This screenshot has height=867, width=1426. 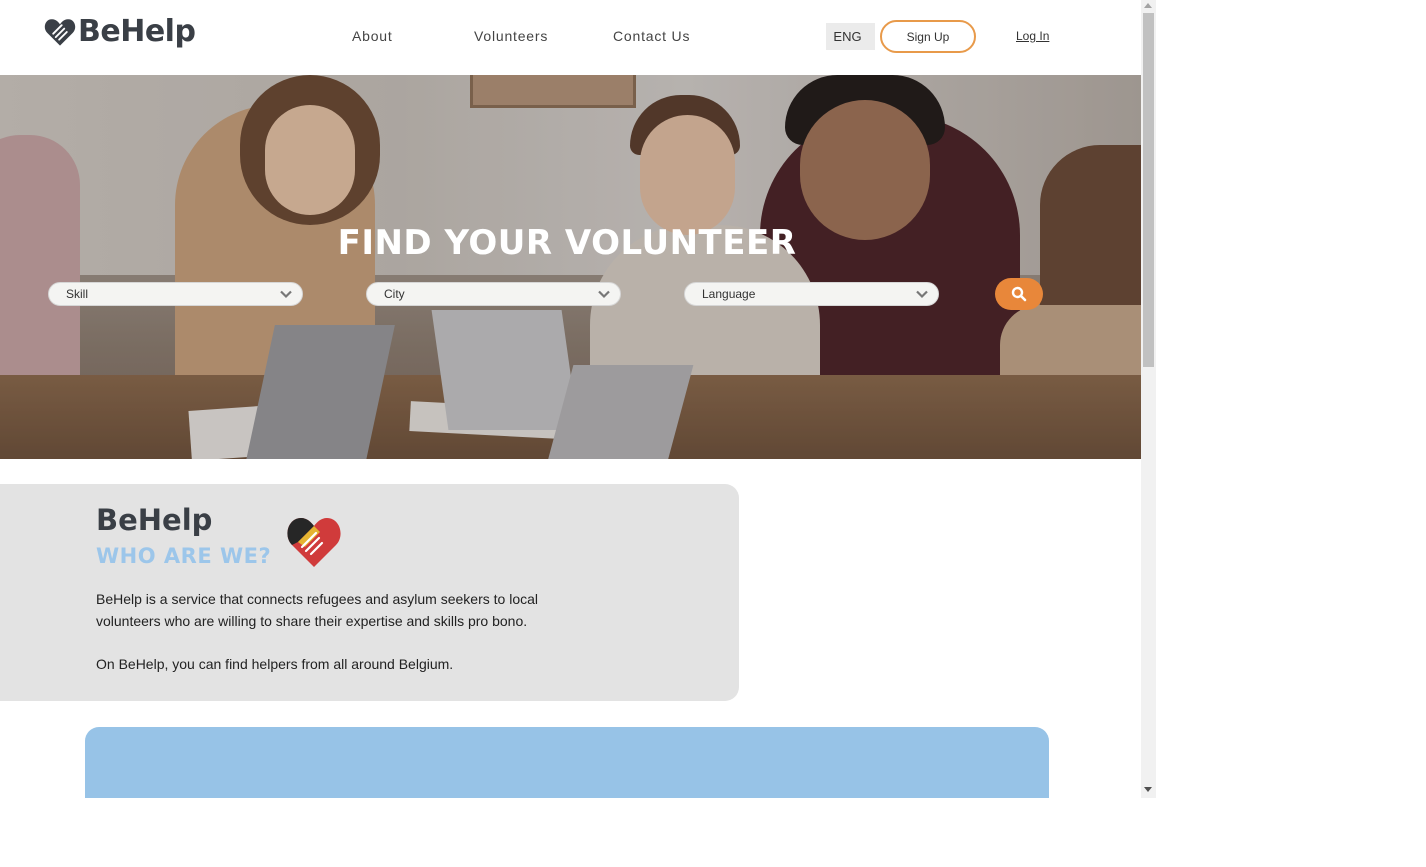 I want to click on belgian-heart-hands-icon, so click(x=314, y=542).